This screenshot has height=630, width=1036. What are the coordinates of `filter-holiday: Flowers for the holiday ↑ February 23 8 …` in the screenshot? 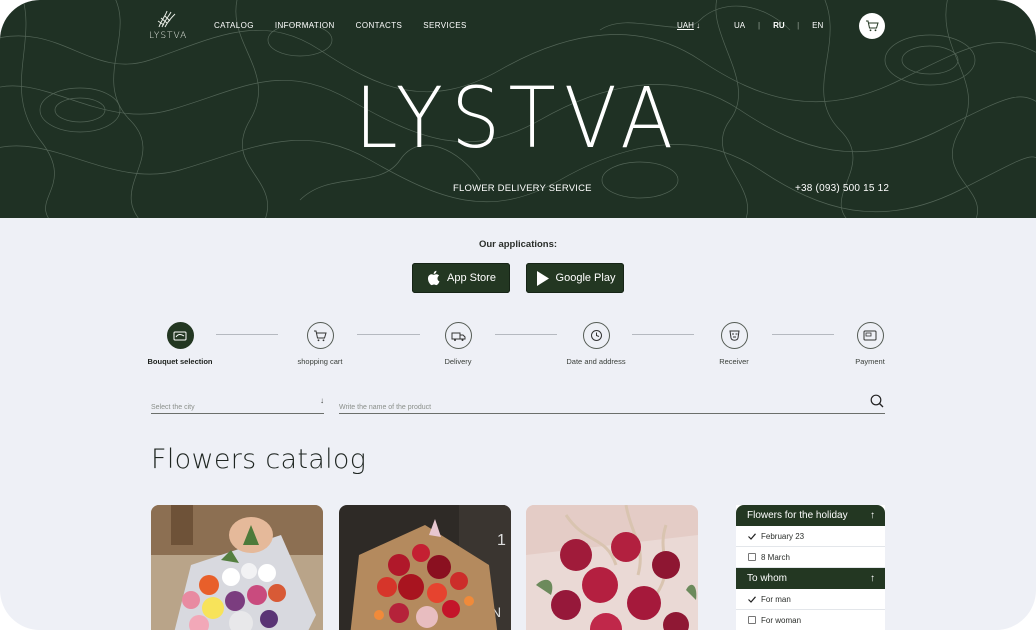 It's located at (810, 567).